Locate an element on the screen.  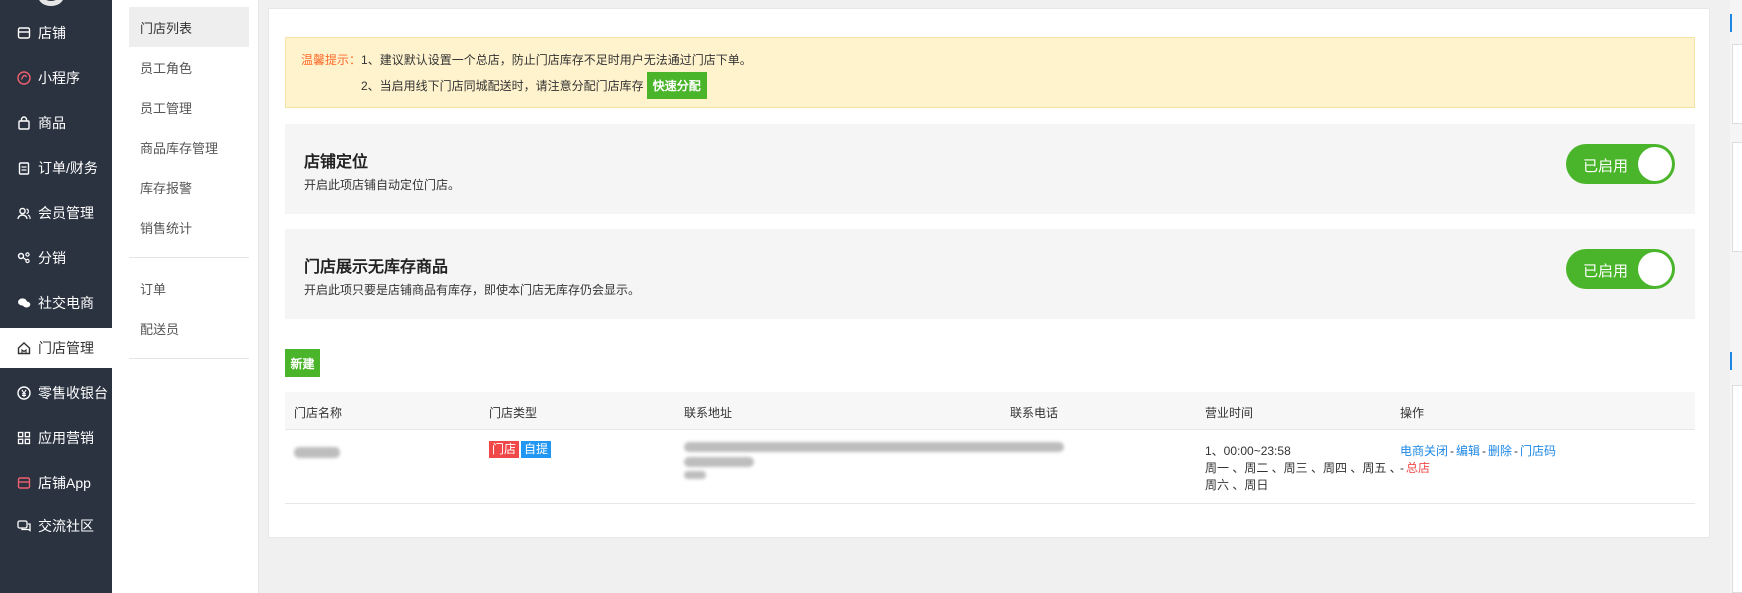
submenu-staff-roles: 员工角色 is located at coordinates (189, 67).